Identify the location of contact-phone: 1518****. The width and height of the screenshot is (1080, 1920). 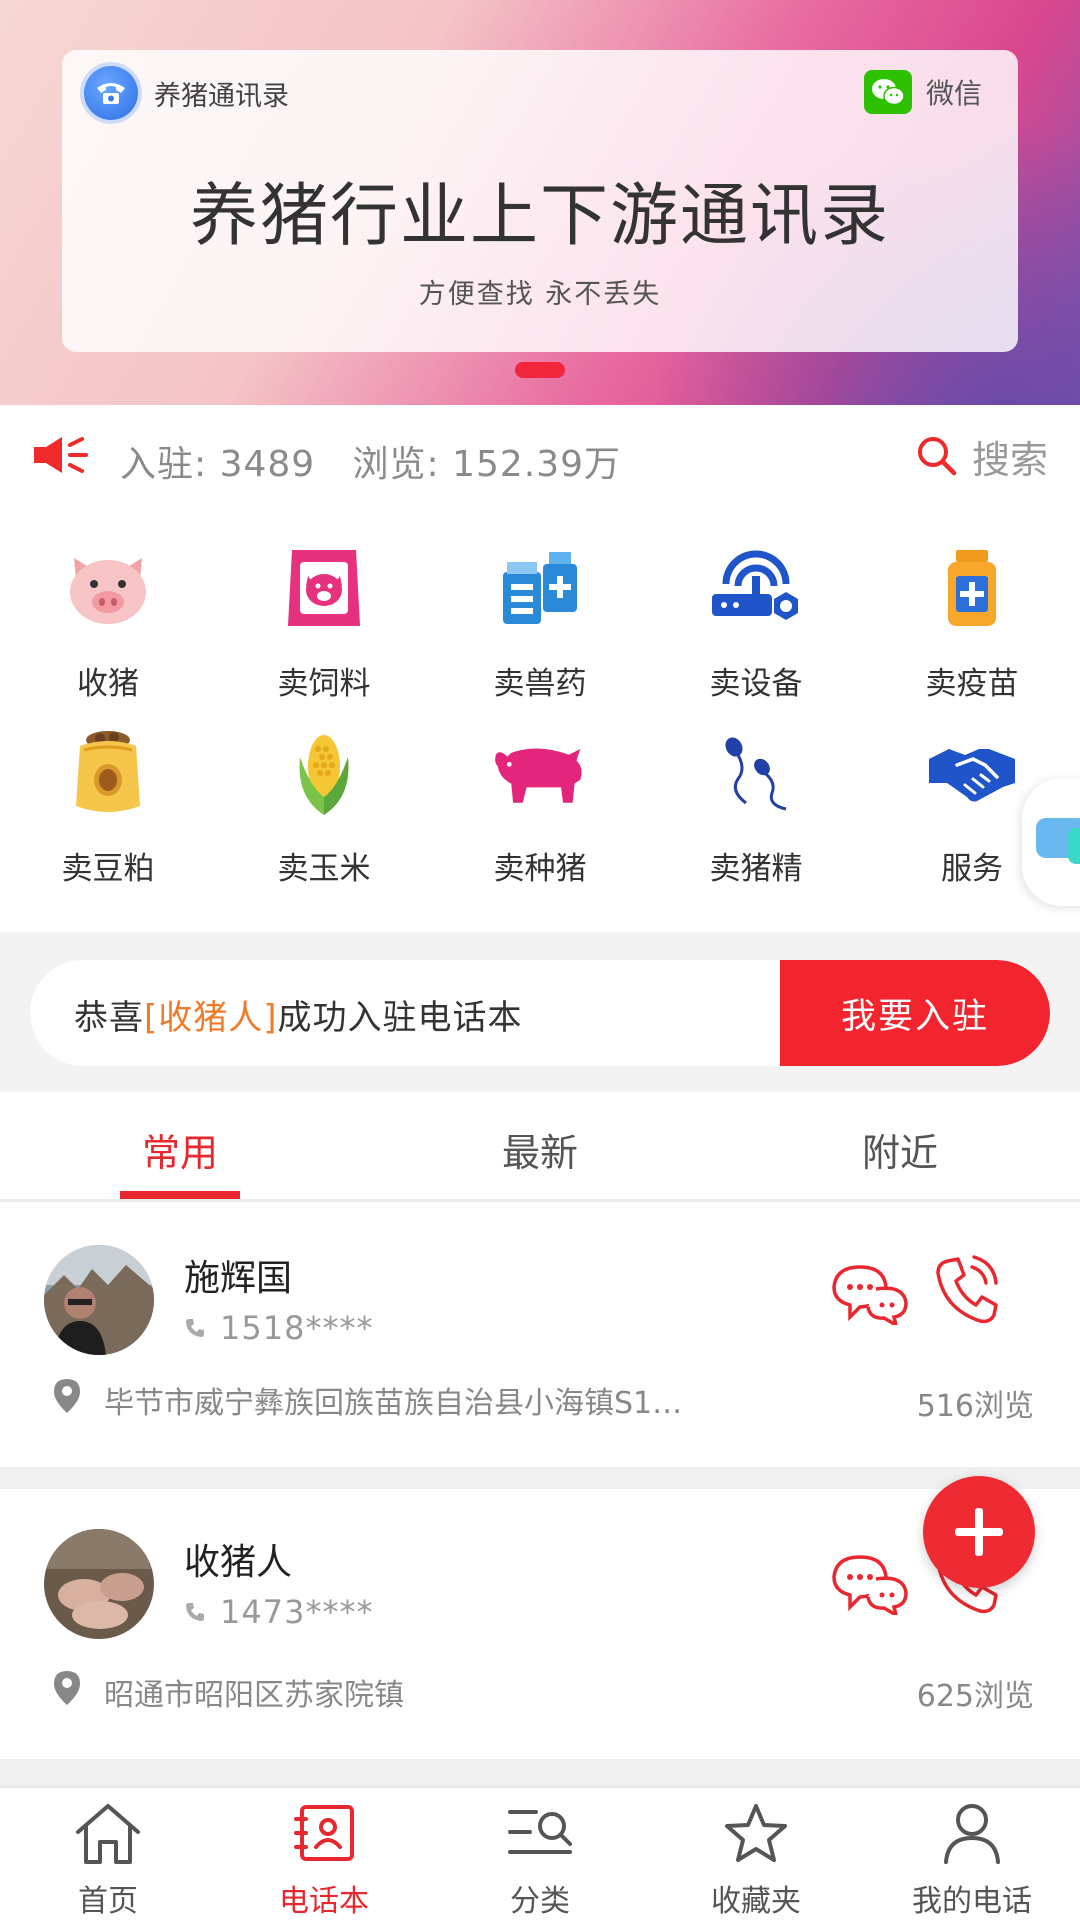
(278, 1328).